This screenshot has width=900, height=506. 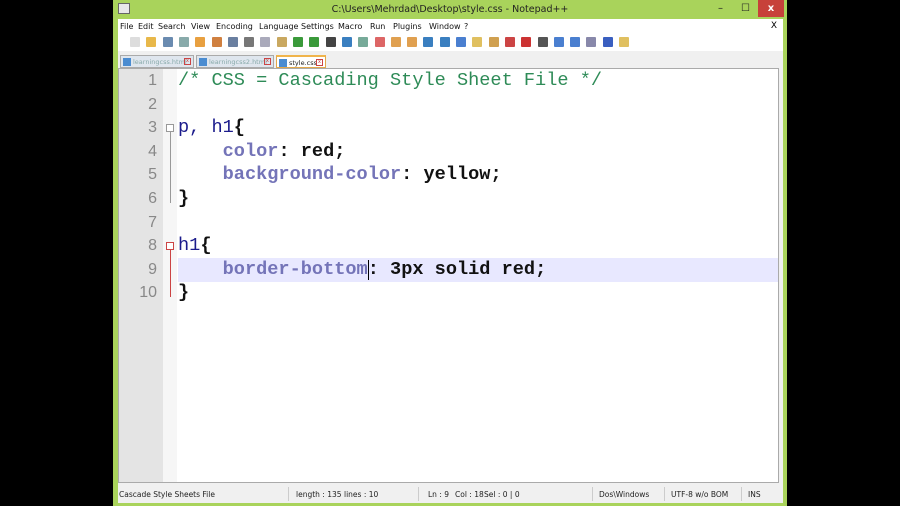 What do you see at coordinates (350, 26) in the screenshot?
I see `menu-macro: Macro` at bounding box center [350, 26].